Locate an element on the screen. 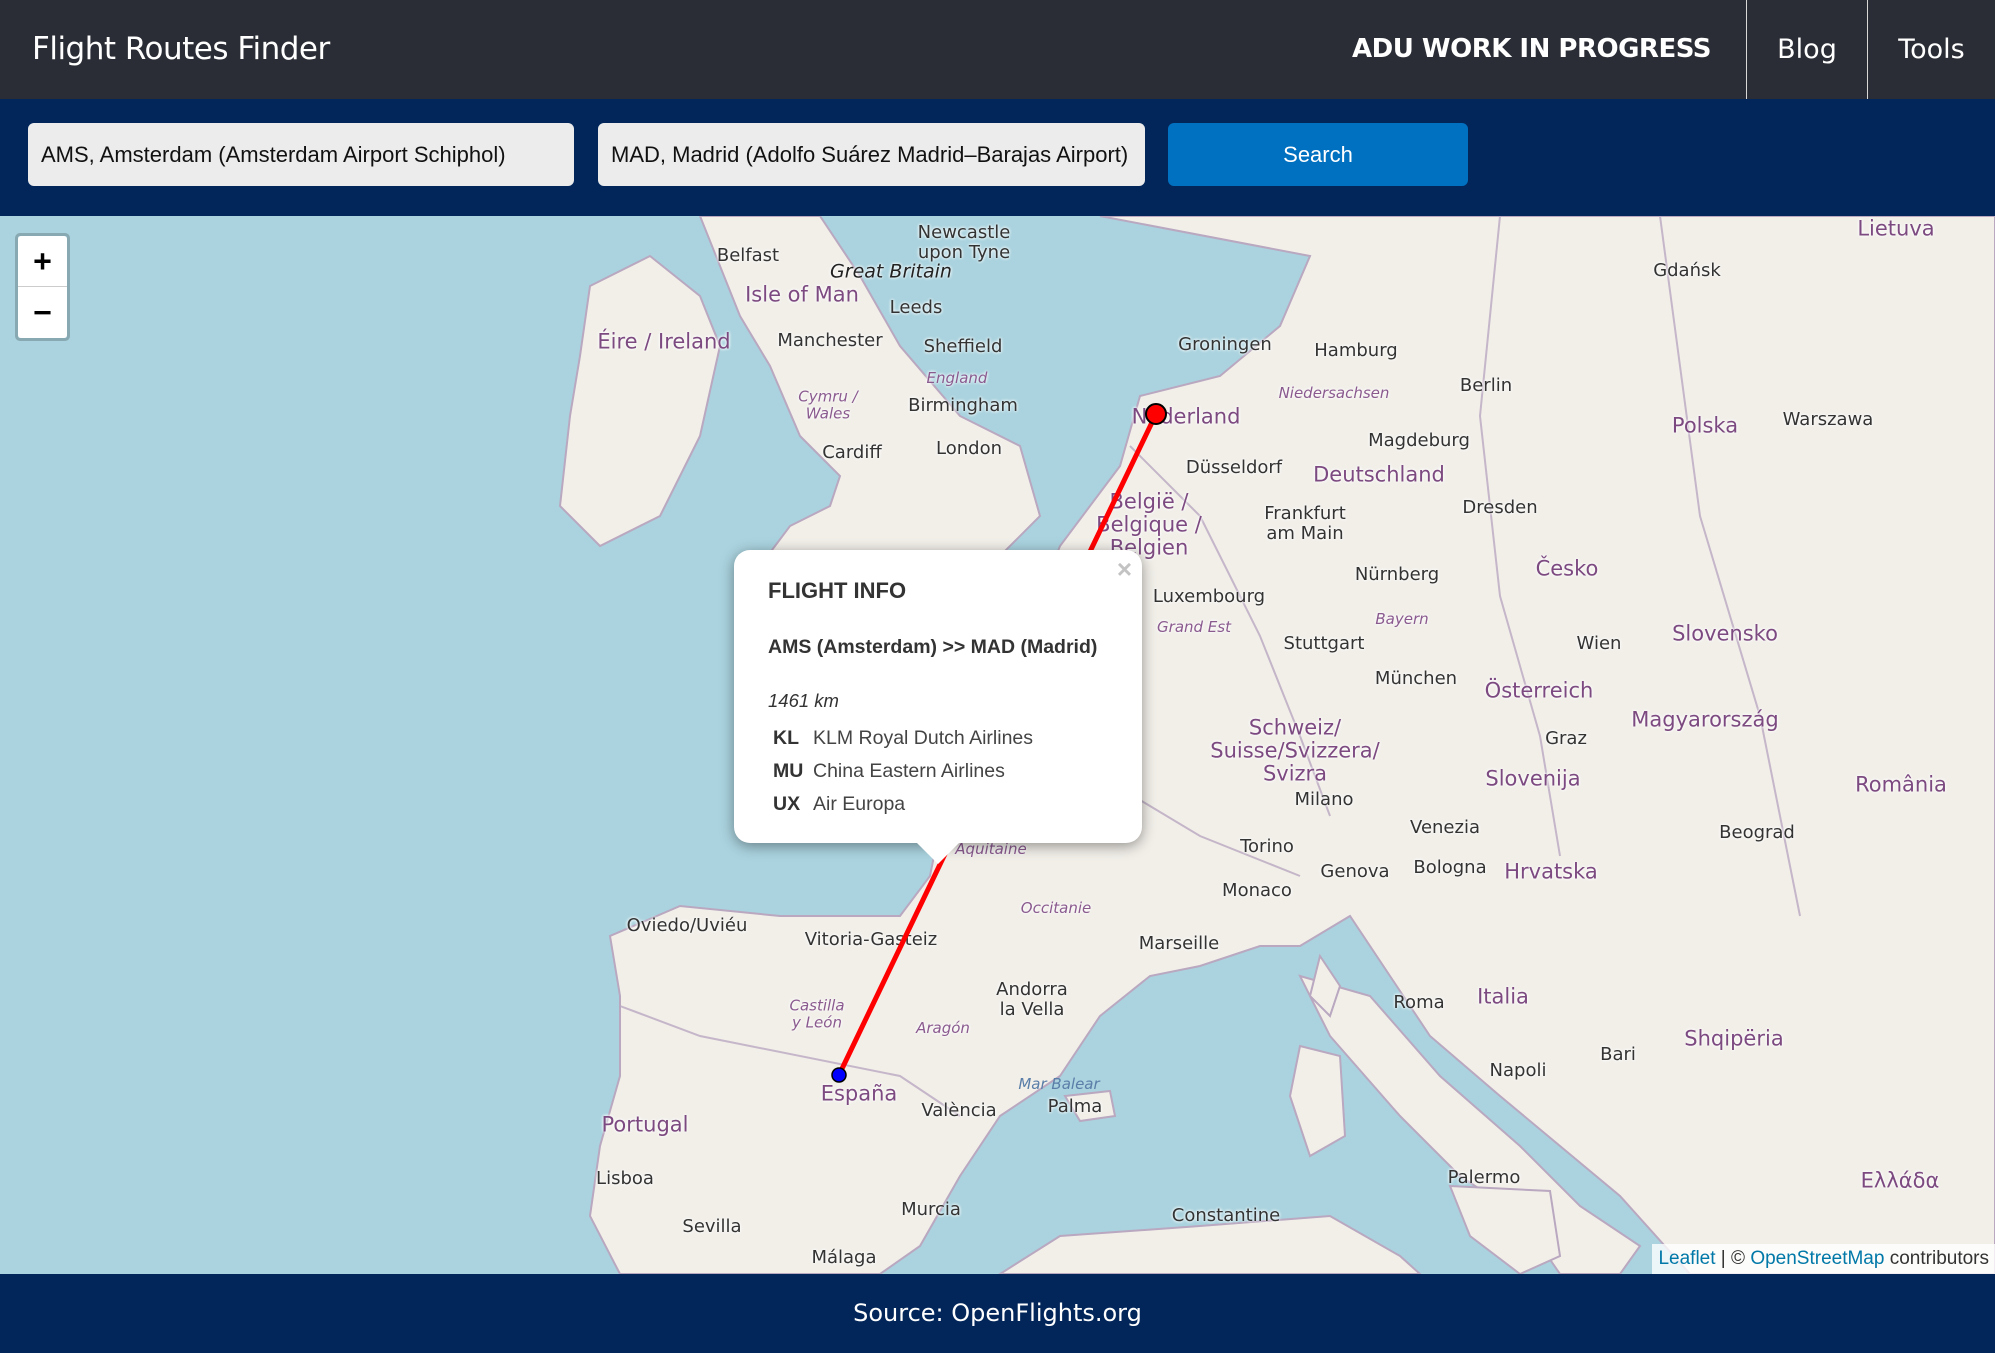  origin-airport-marker is located at coordinates (1156, 414).